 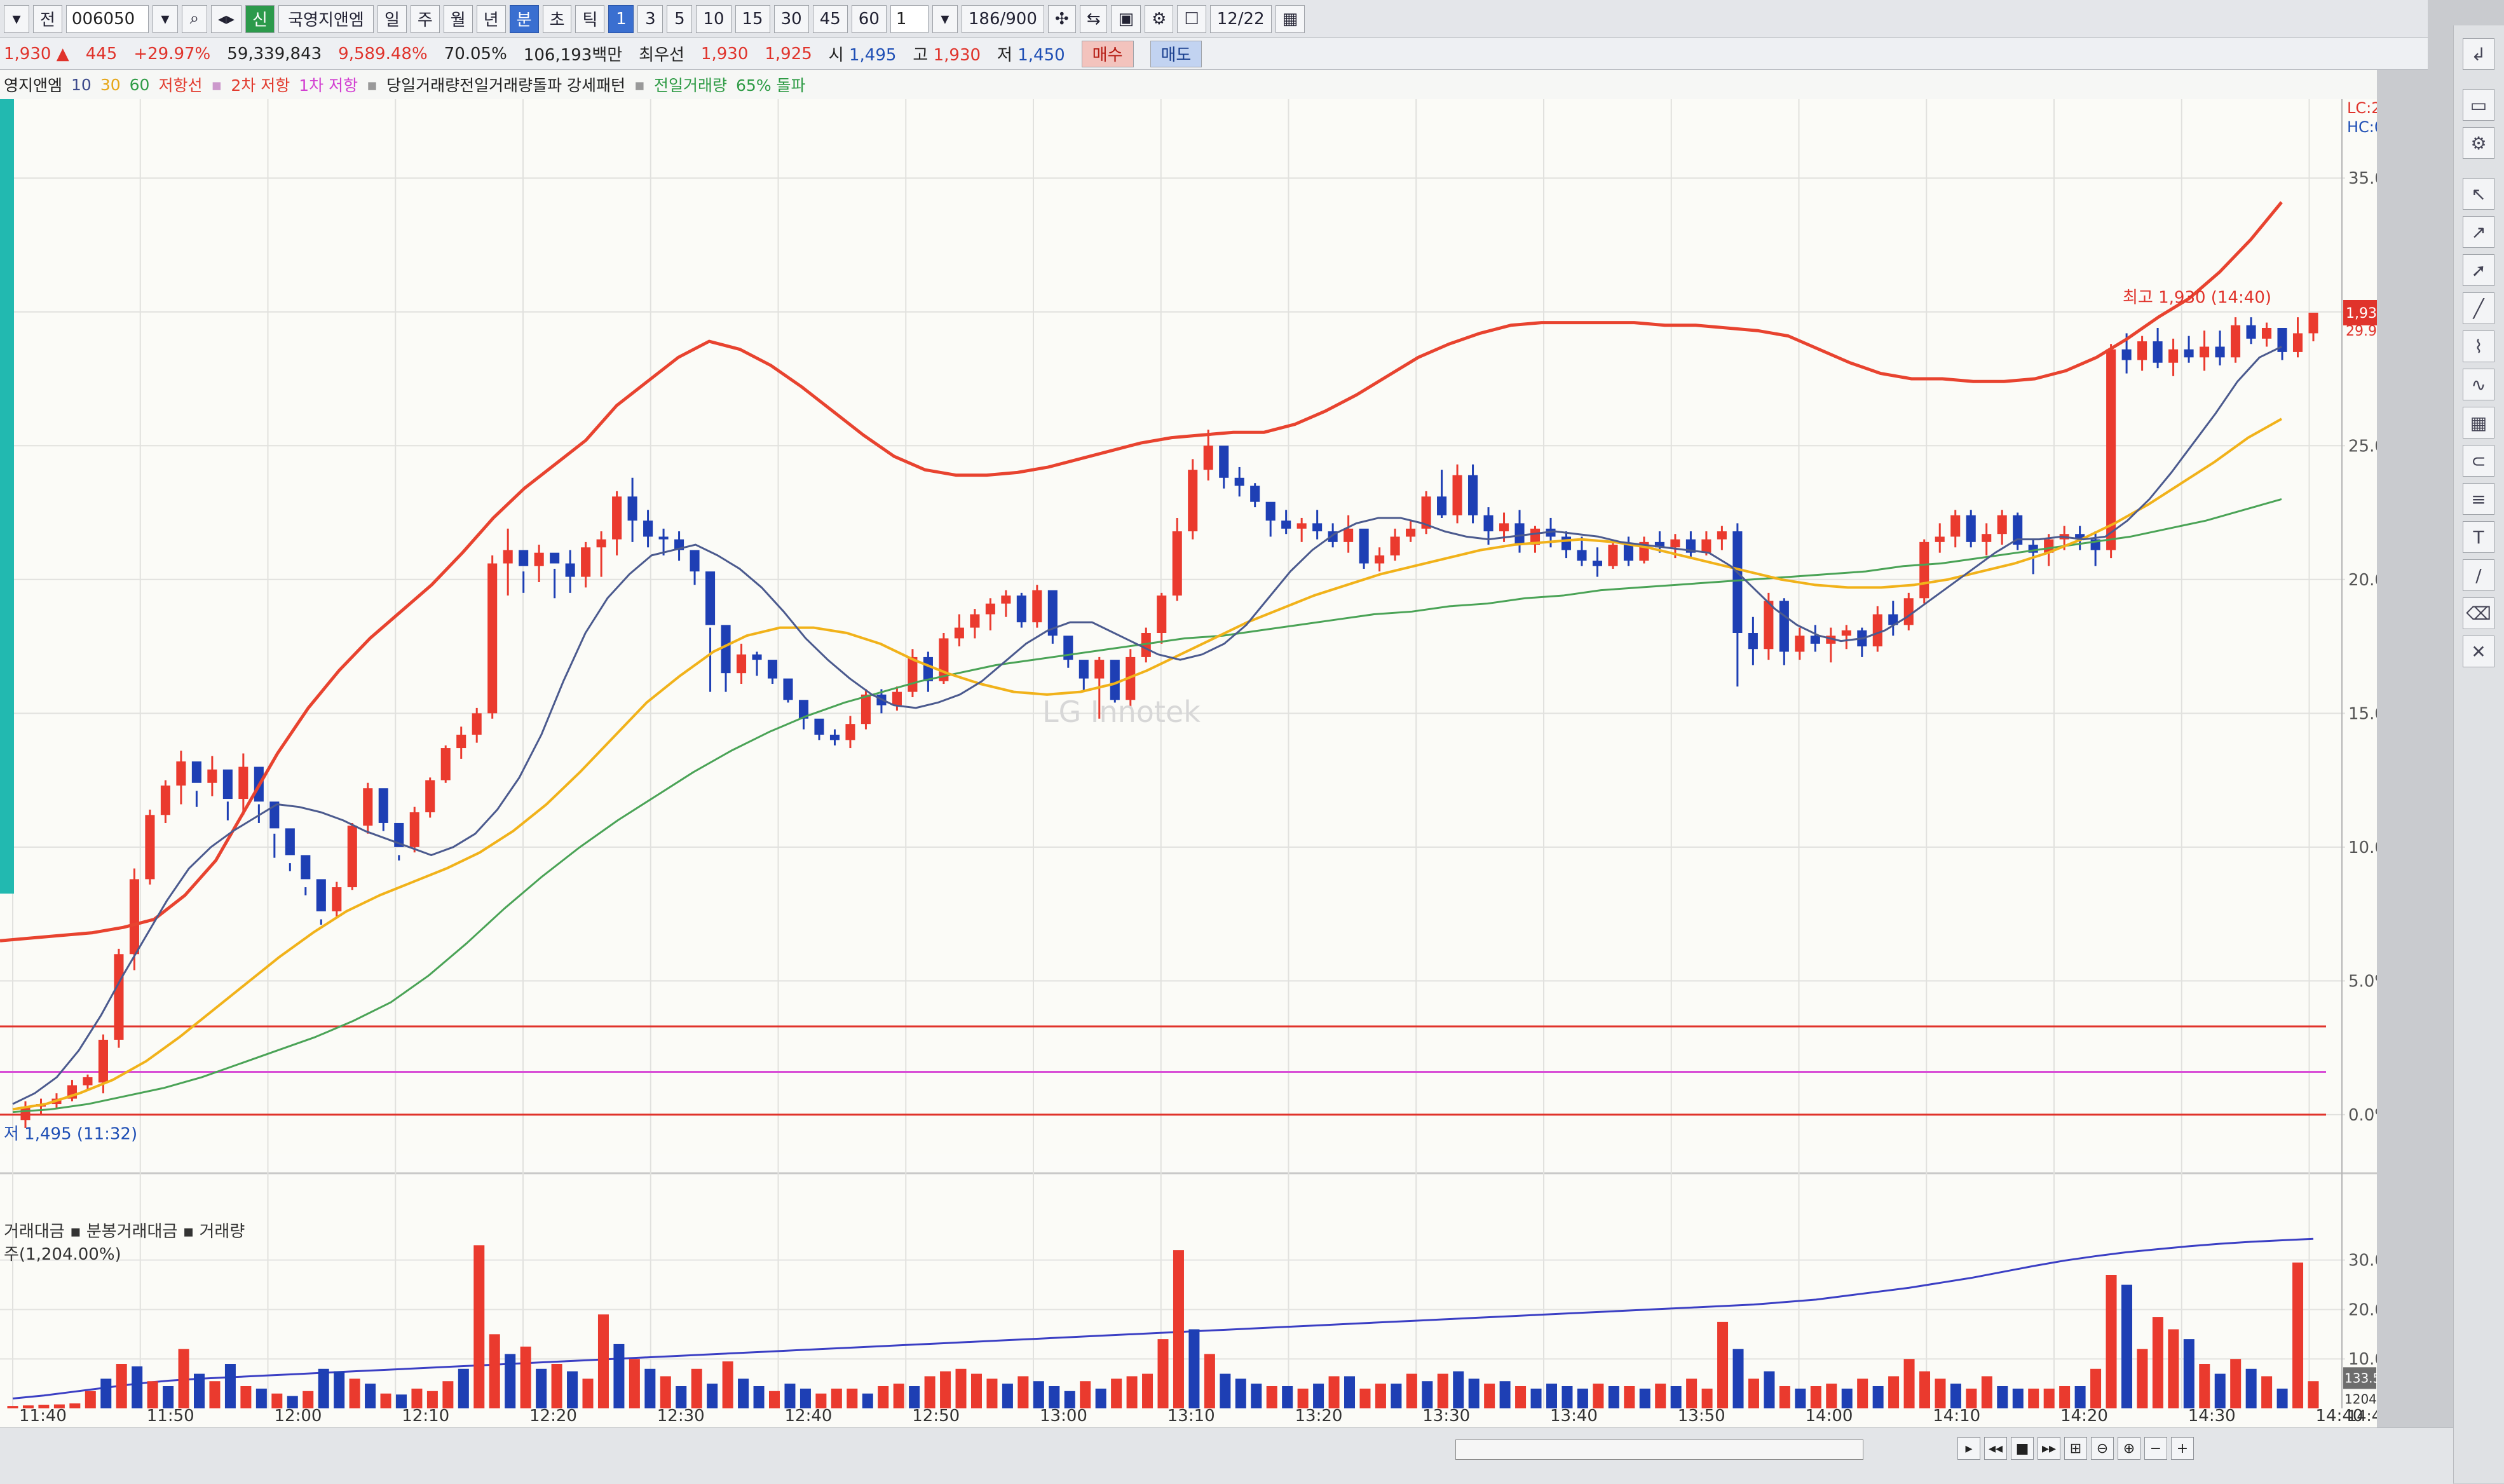 I want to click on price-axis-label: 20.0%, so click(x=2362, y=580).